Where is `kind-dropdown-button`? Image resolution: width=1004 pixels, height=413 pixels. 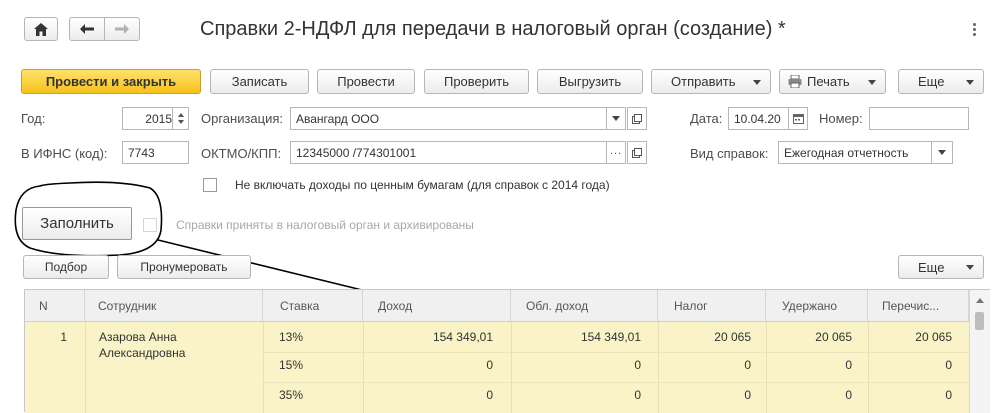
kind-dropdown-button is located at coordinates (942, 152).